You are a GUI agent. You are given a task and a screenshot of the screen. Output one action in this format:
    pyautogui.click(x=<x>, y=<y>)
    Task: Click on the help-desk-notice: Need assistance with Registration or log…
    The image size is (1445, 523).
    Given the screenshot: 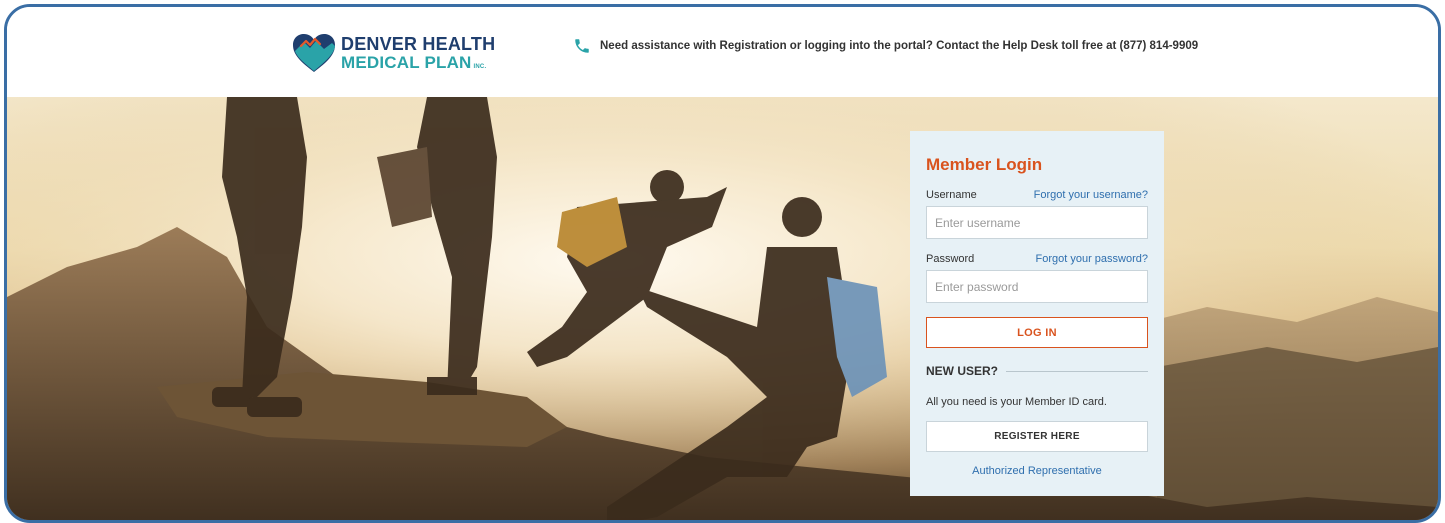 What is the action you would take?
    pyautogui.click(x=885, y=46)
    